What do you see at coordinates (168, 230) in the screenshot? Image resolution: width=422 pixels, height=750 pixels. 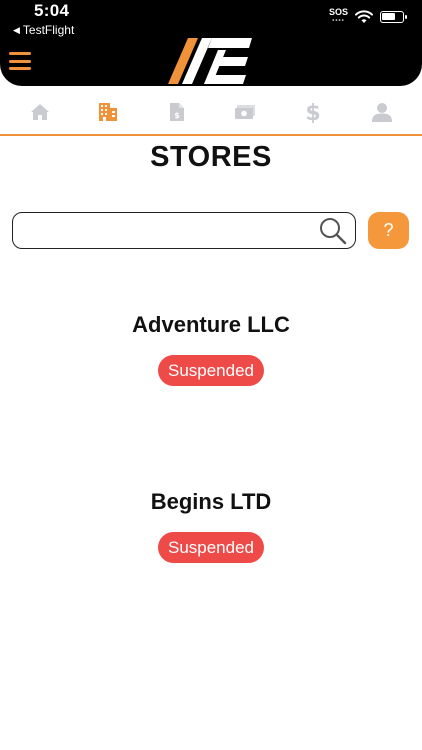 I see `search-input` at bounding box center [168, 230].